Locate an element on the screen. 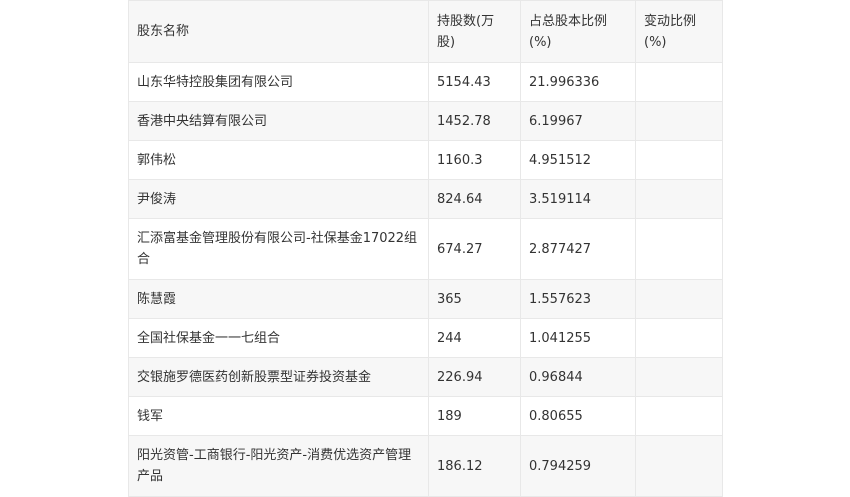 The width and height of the screenshot is (850, 497). table-row: 香港中央结算有限公司 1452.78 6.19967 is located at coordinates (425, 121).